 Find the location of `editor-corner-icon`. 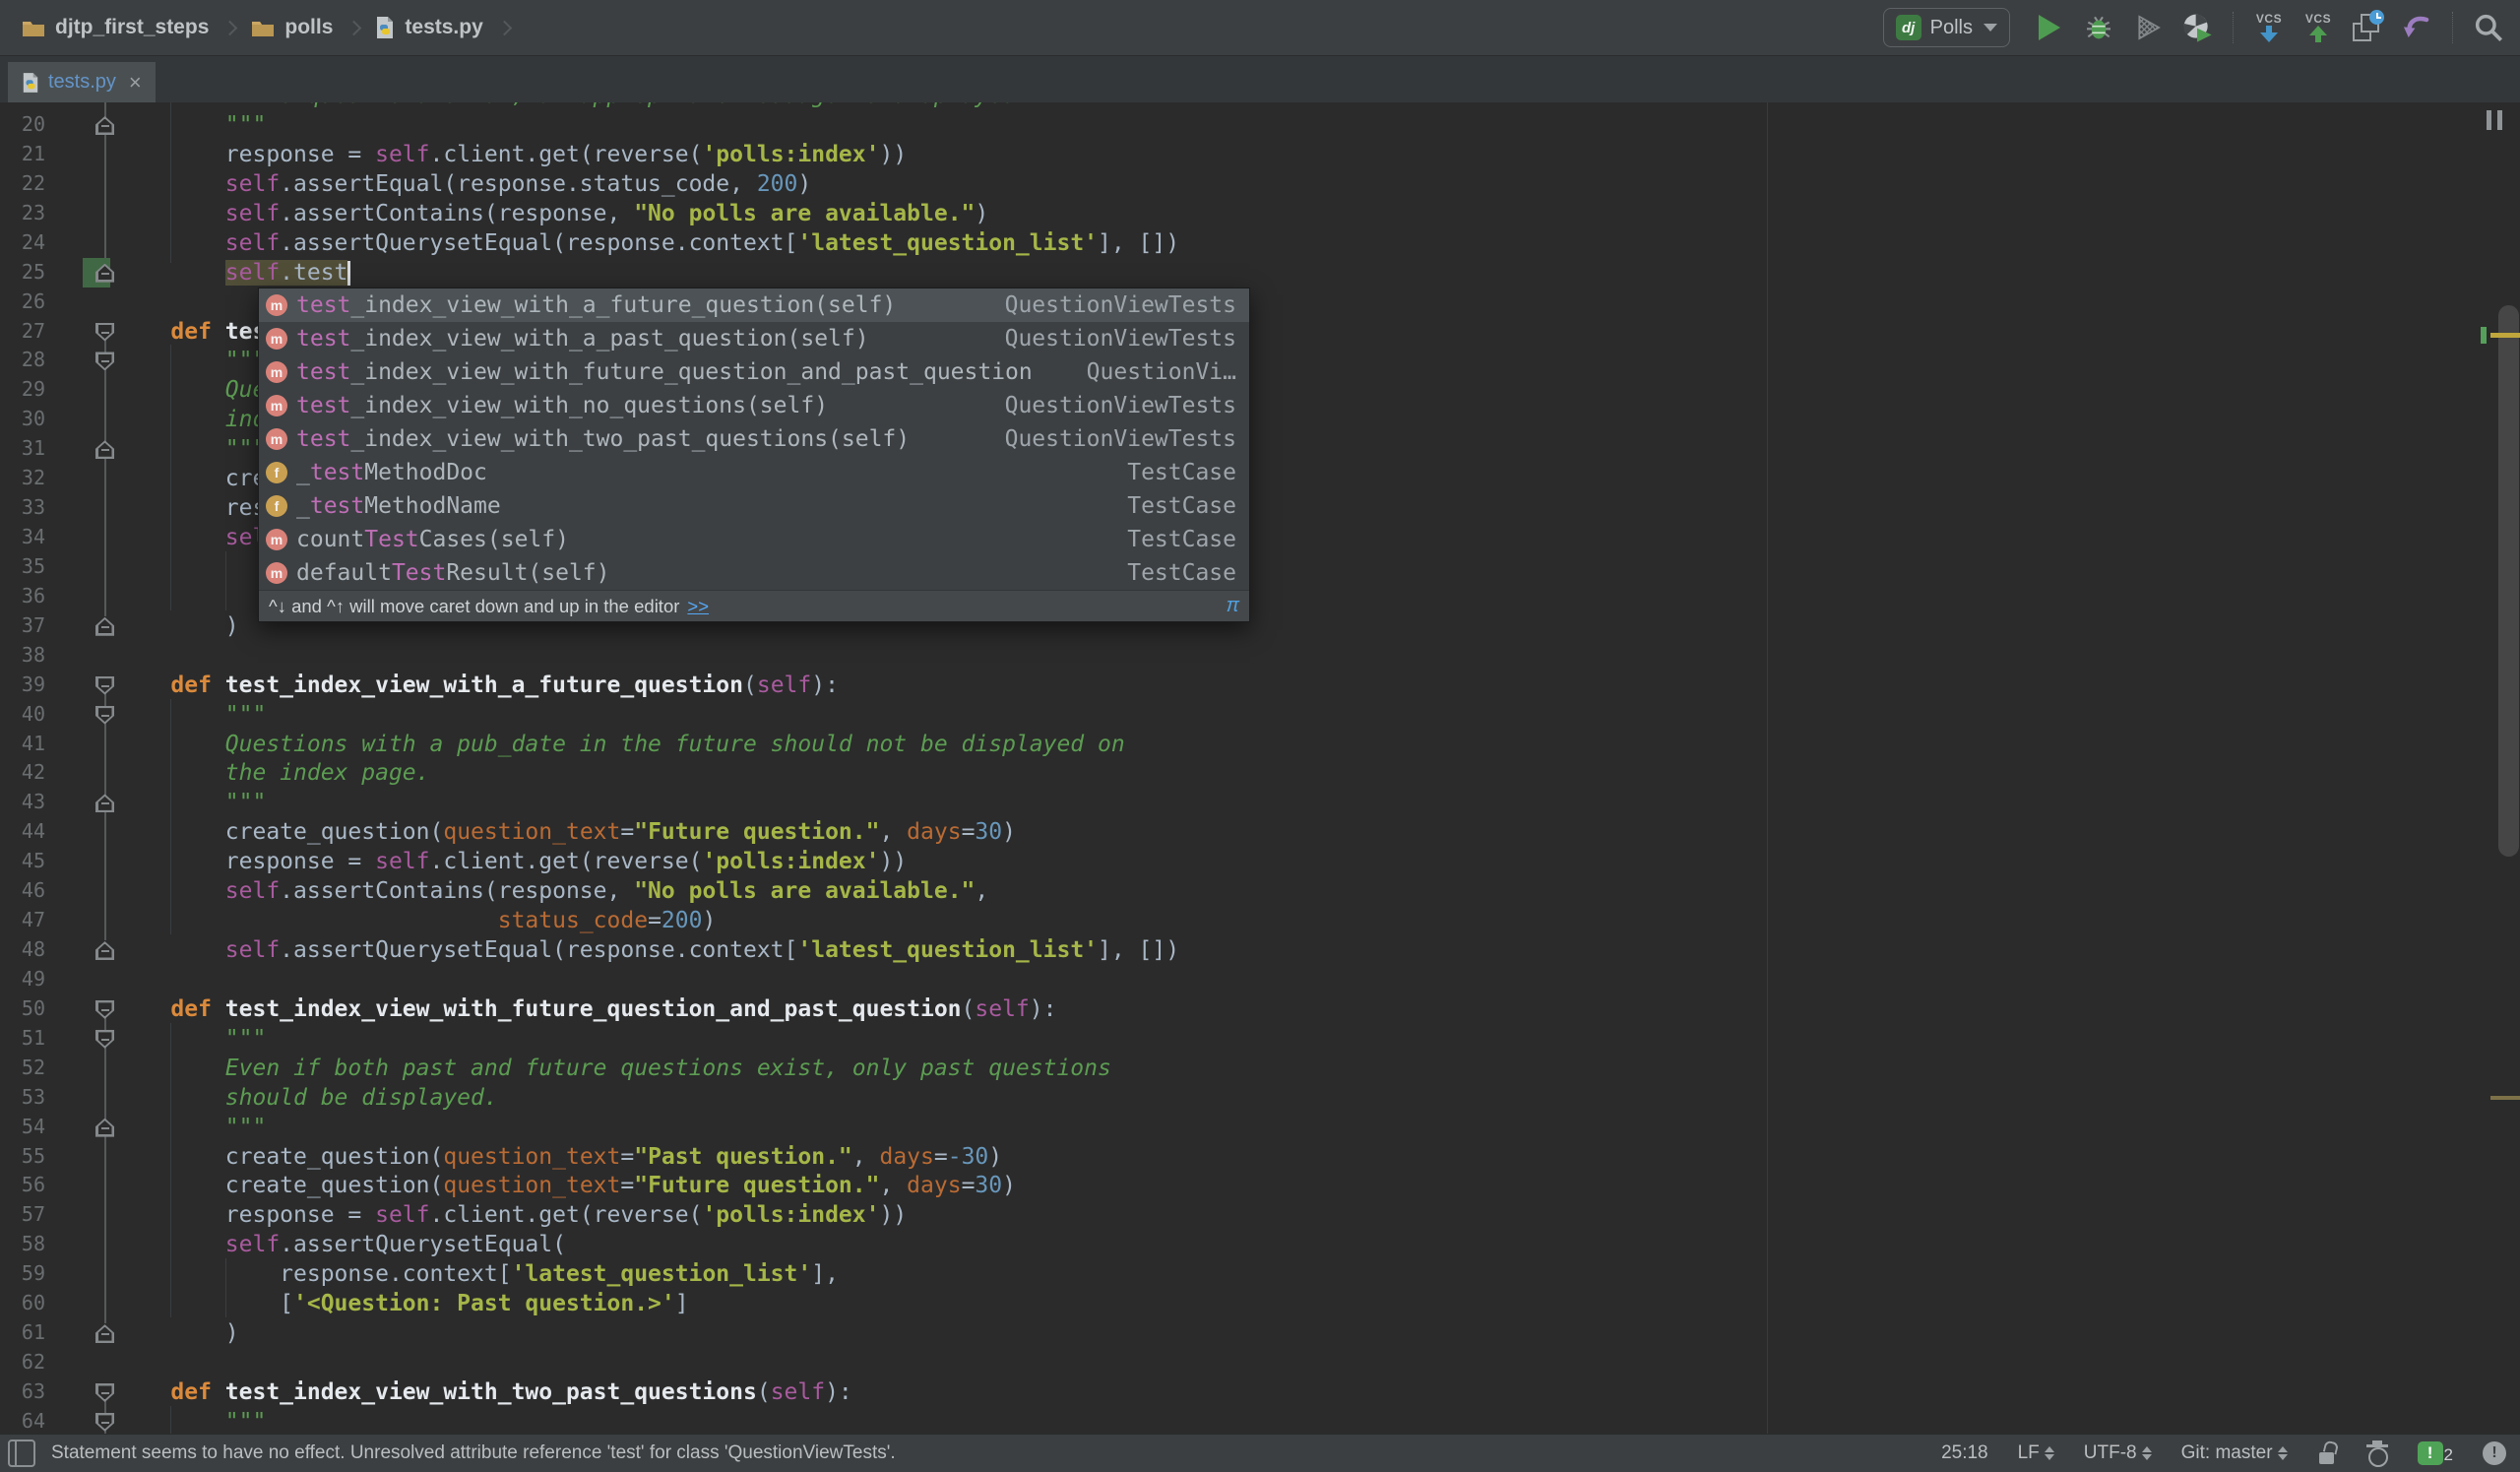

editor-corner-icon is located at coordinates (2494, 120).